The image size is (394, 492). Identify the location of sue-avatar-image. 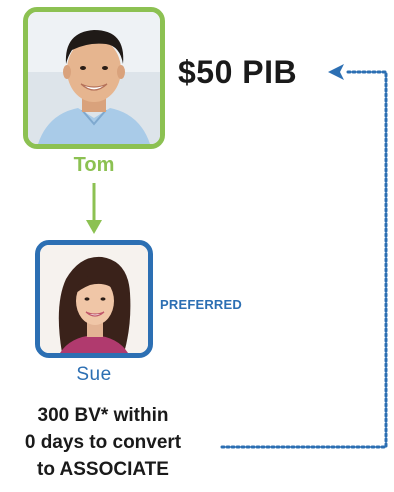
(94, 299).